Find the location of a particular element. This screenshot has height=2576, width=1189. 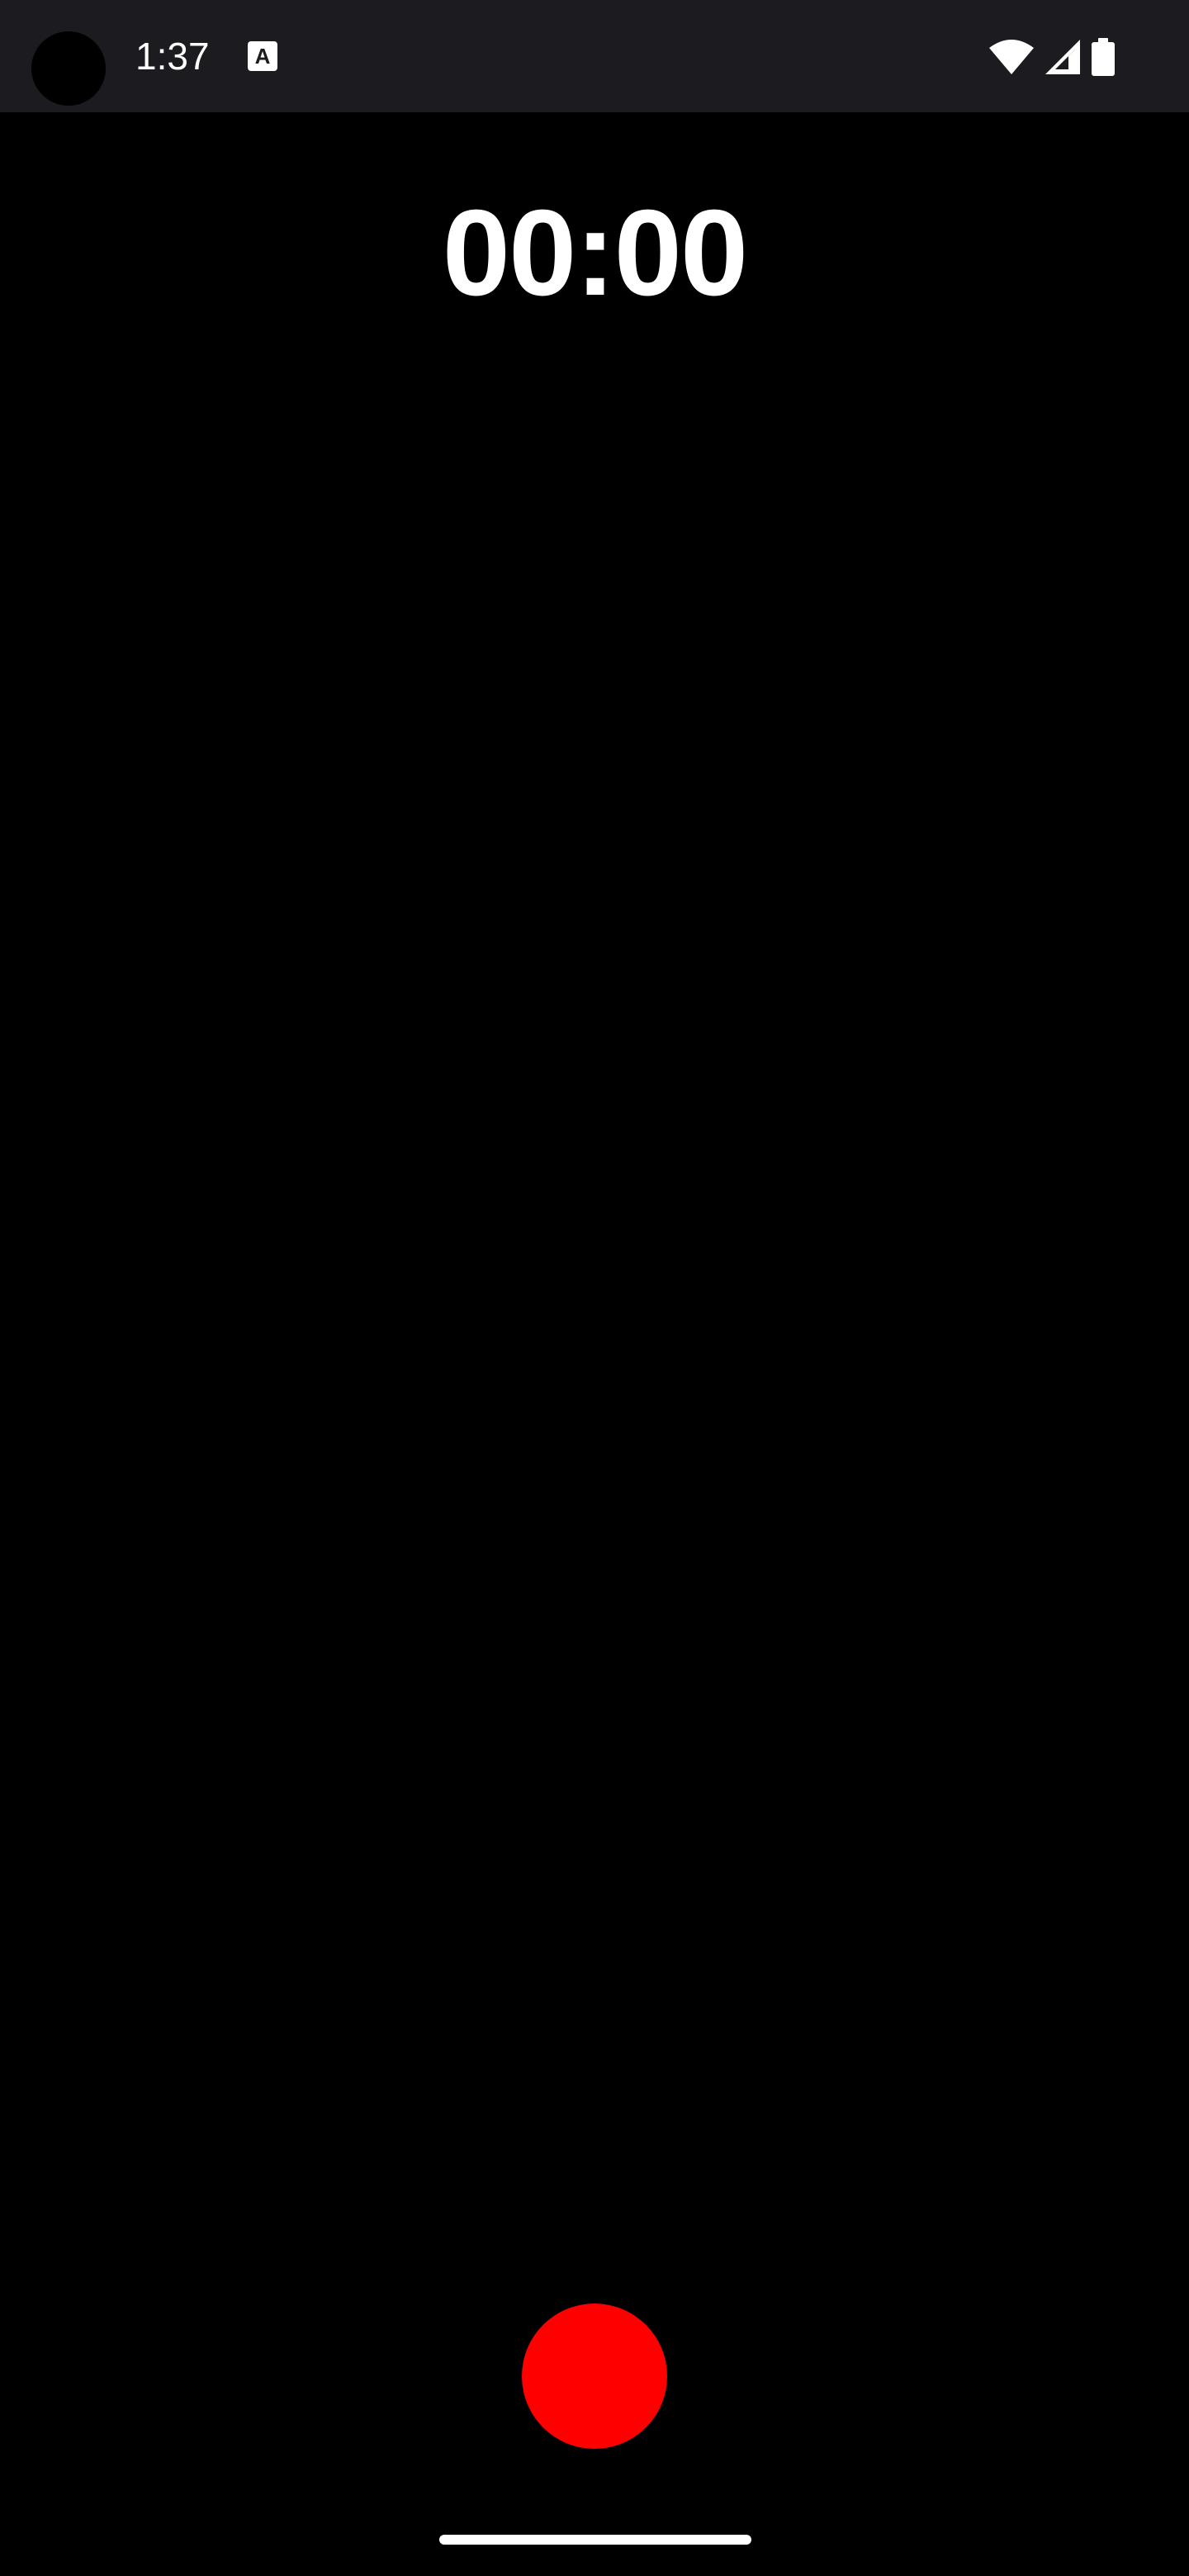

keyboard-notification-icon: A is located at coordinates (262, 56).